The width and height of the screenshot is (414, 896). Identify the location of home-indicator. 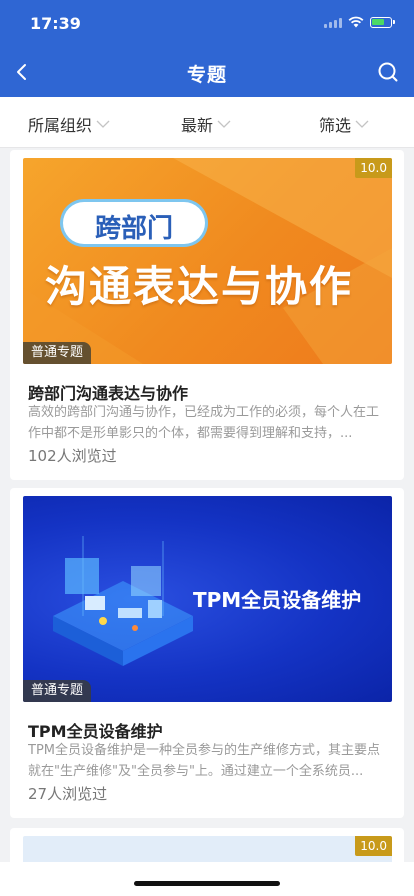
(207, 883).